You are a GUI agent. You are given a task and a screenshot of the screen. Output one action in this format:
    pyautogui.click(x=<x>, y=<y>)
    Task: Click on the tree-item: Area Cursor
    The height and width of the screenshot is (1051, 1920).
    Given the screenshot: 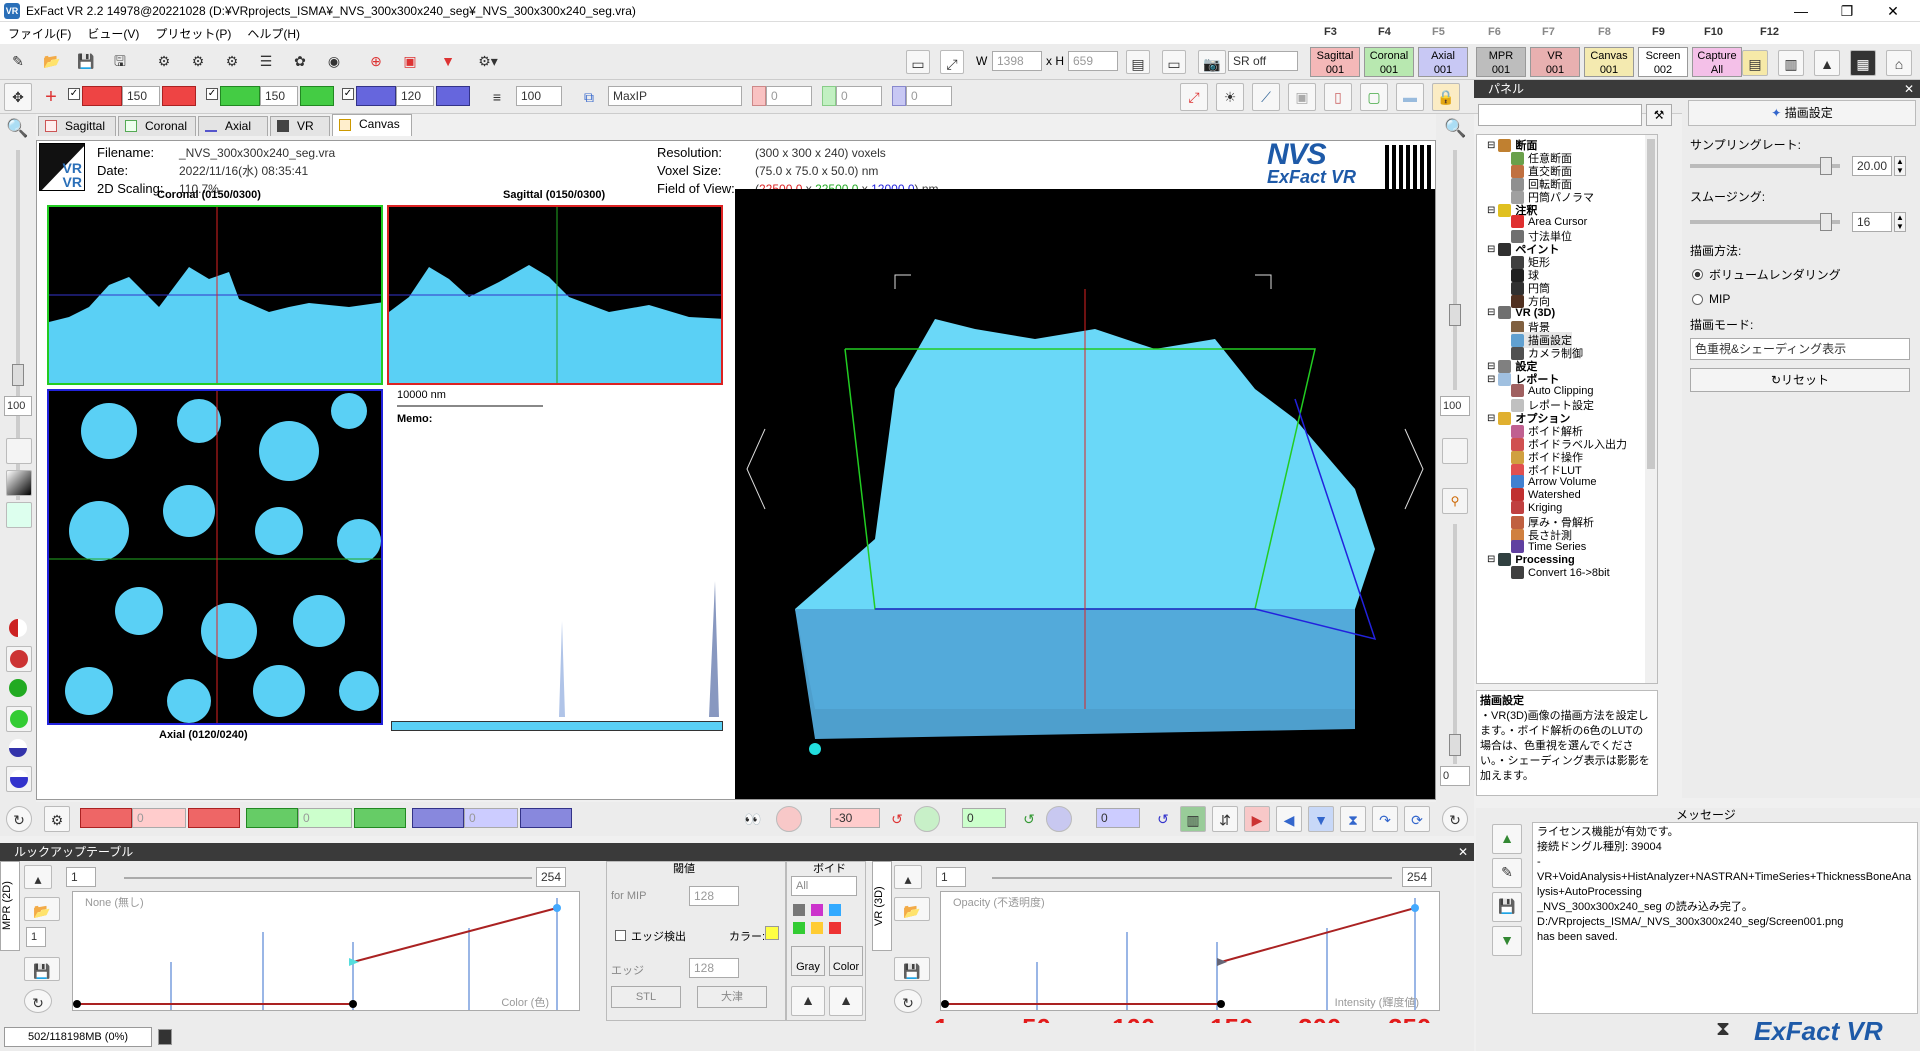 What is the action you would take?
    pyautogui.click(x=1549, y=221)
    